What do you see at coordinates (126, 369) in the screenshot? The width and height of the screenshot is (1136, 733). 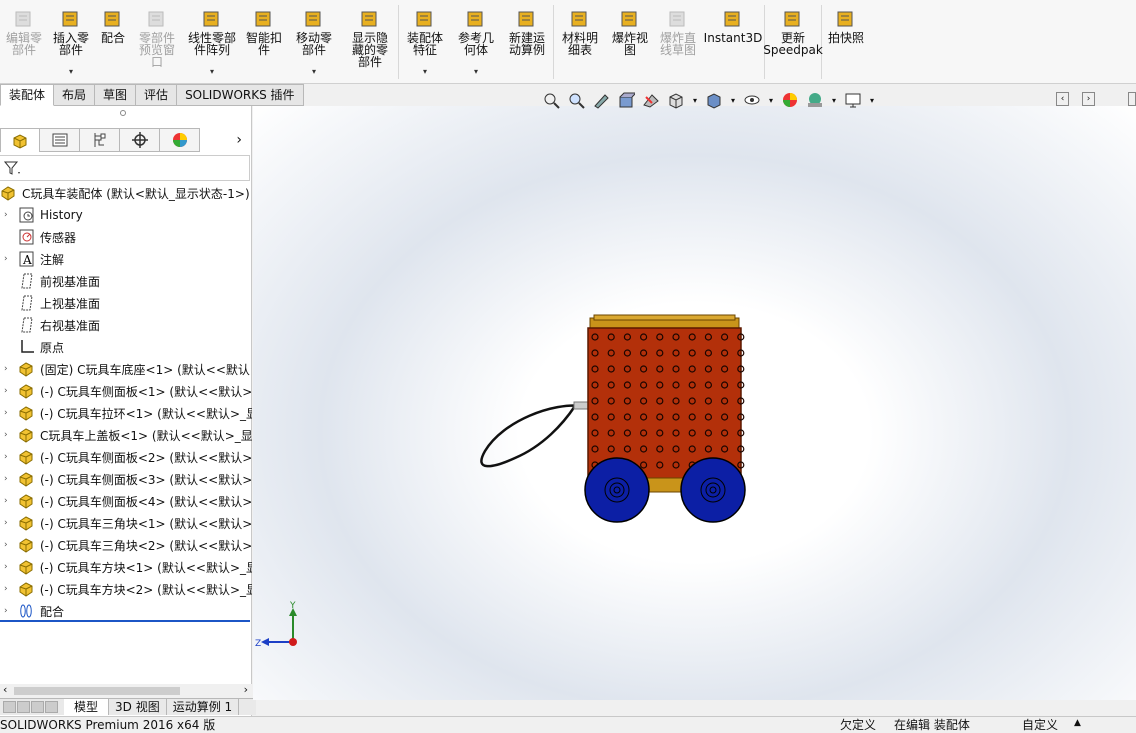 I see `tree-item: › (固定) C玩具车底座<1> (默认<<默认` at bounding box center [126, 369].